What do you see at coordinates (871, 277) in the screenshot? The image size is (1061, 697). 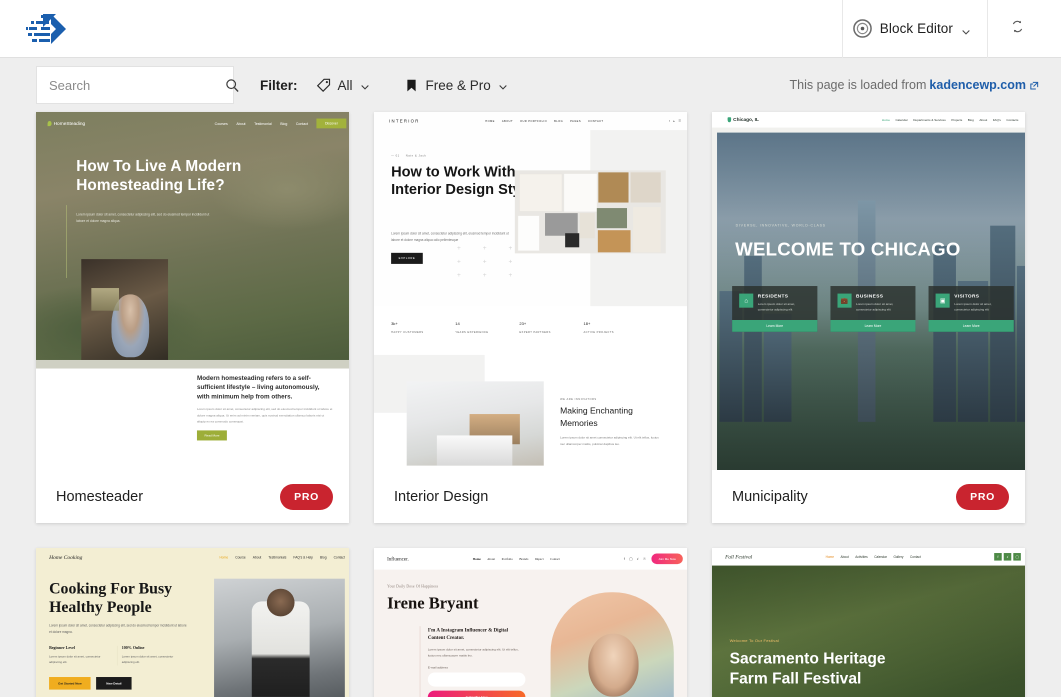 I see `site-cityscape` at bounding box center [871, 277].